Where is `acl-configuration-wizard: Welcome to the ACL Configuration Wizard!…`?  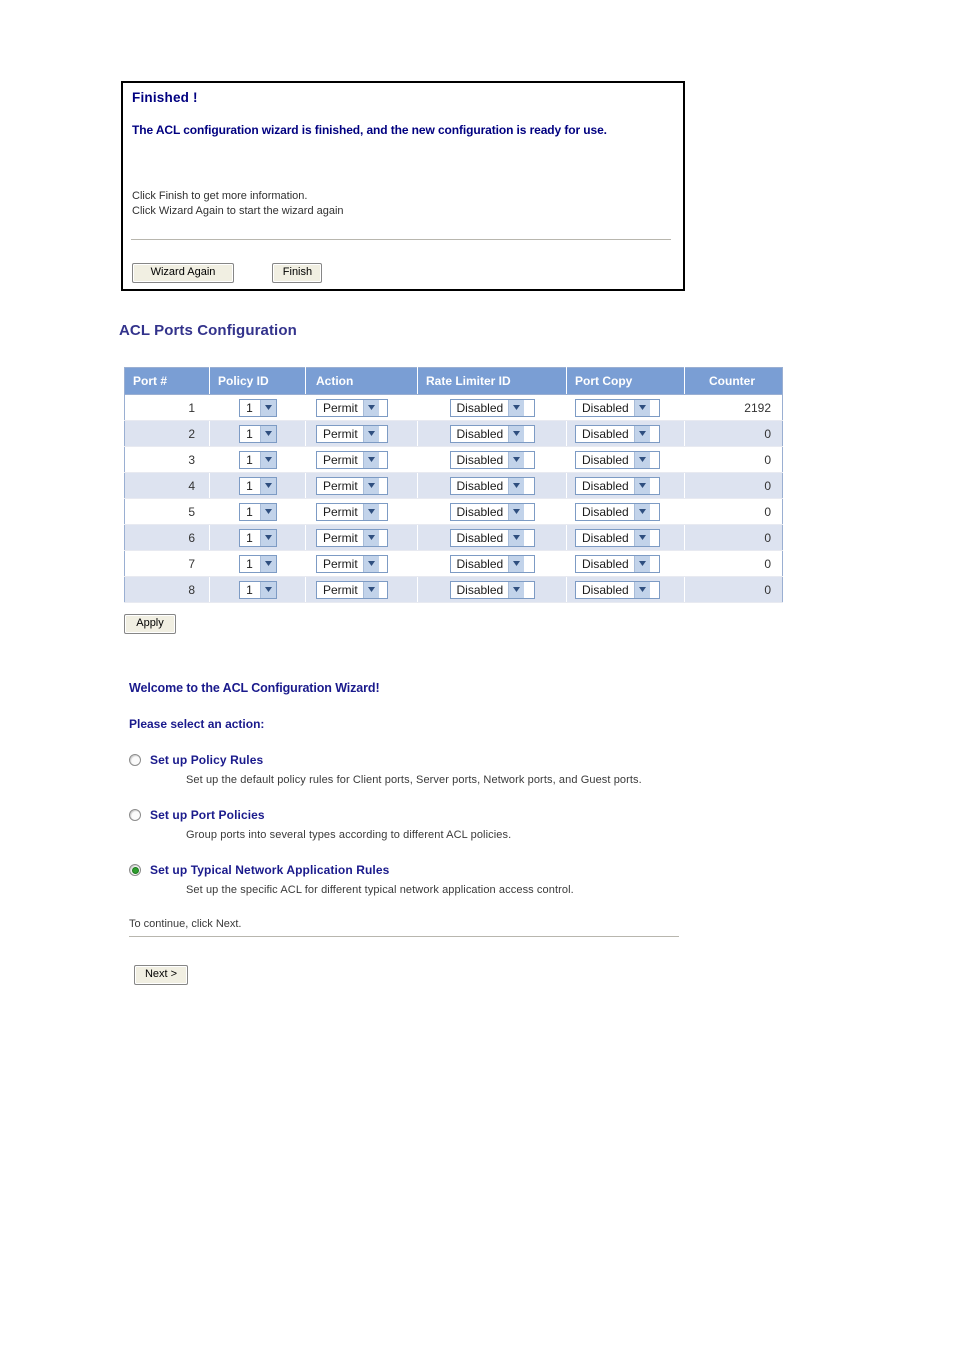
acl-configuration-wizard: Welcome to the ACL Configuration Wizard!… is located at coordinates (407, 833).